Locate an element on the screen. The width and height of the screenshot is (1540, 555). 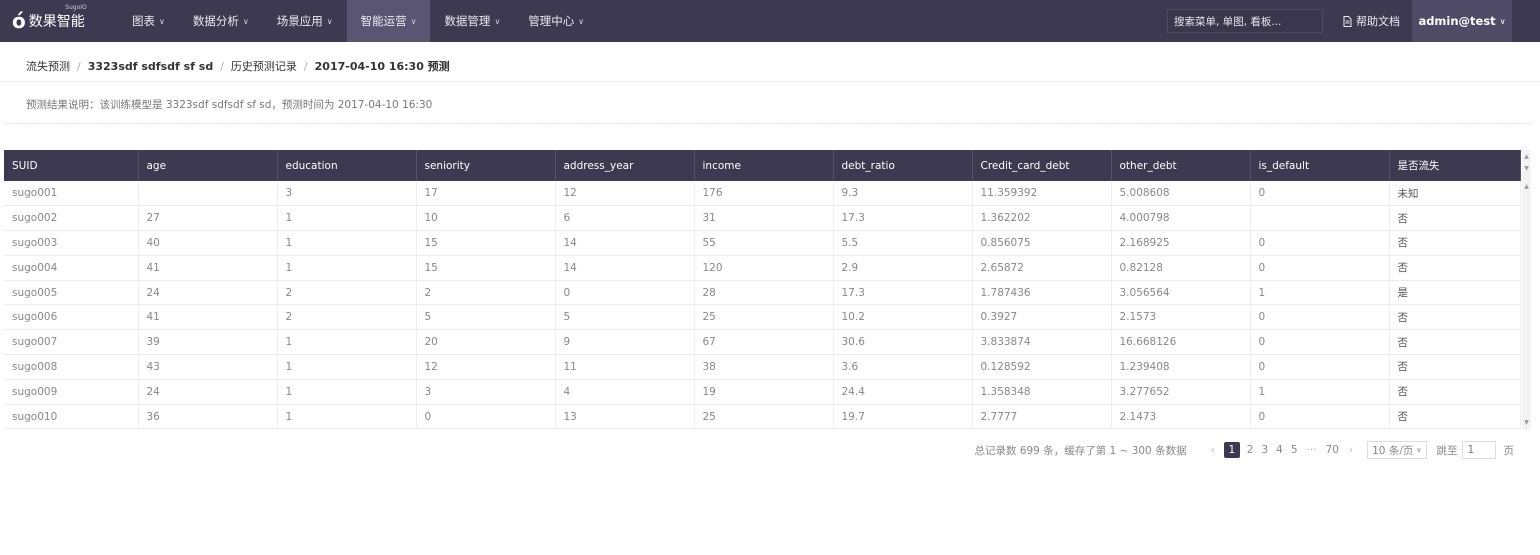
prev-page-icon: ‹ is located at coordinates (1213, 450).